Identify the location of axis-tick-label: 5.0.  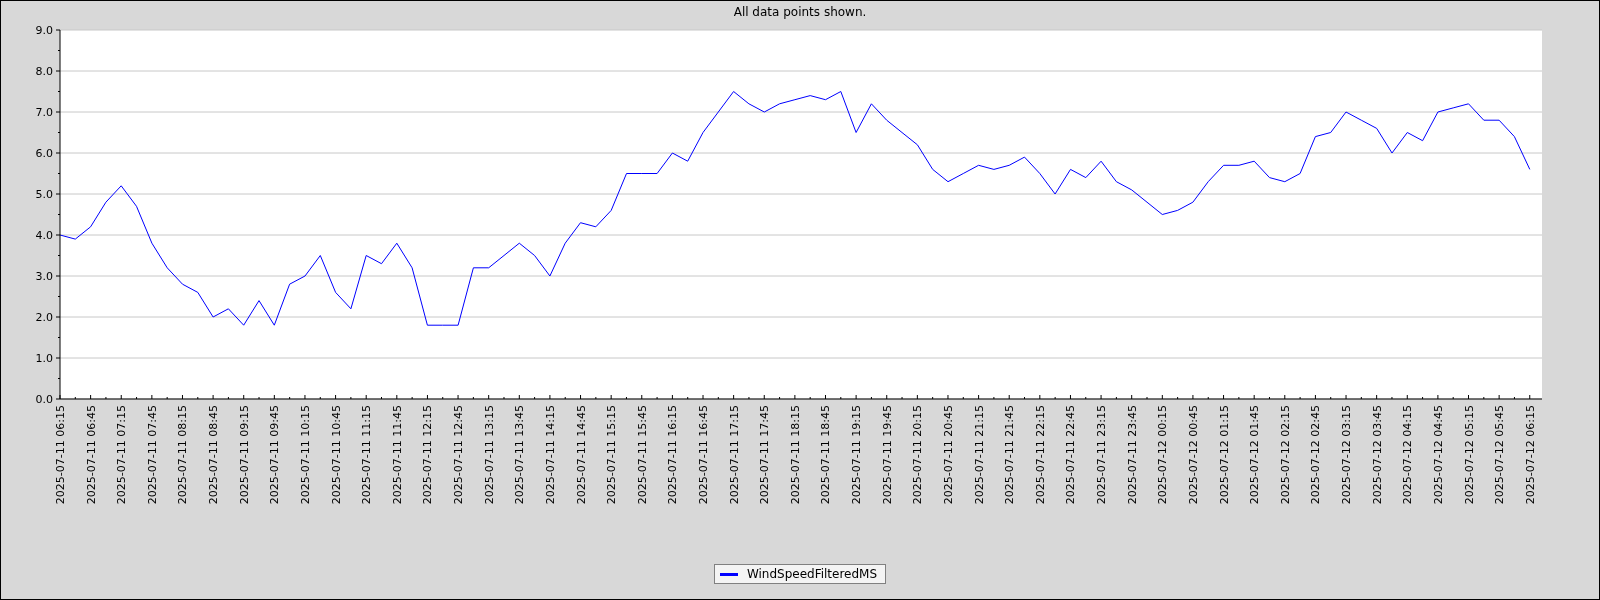
(44, 194).